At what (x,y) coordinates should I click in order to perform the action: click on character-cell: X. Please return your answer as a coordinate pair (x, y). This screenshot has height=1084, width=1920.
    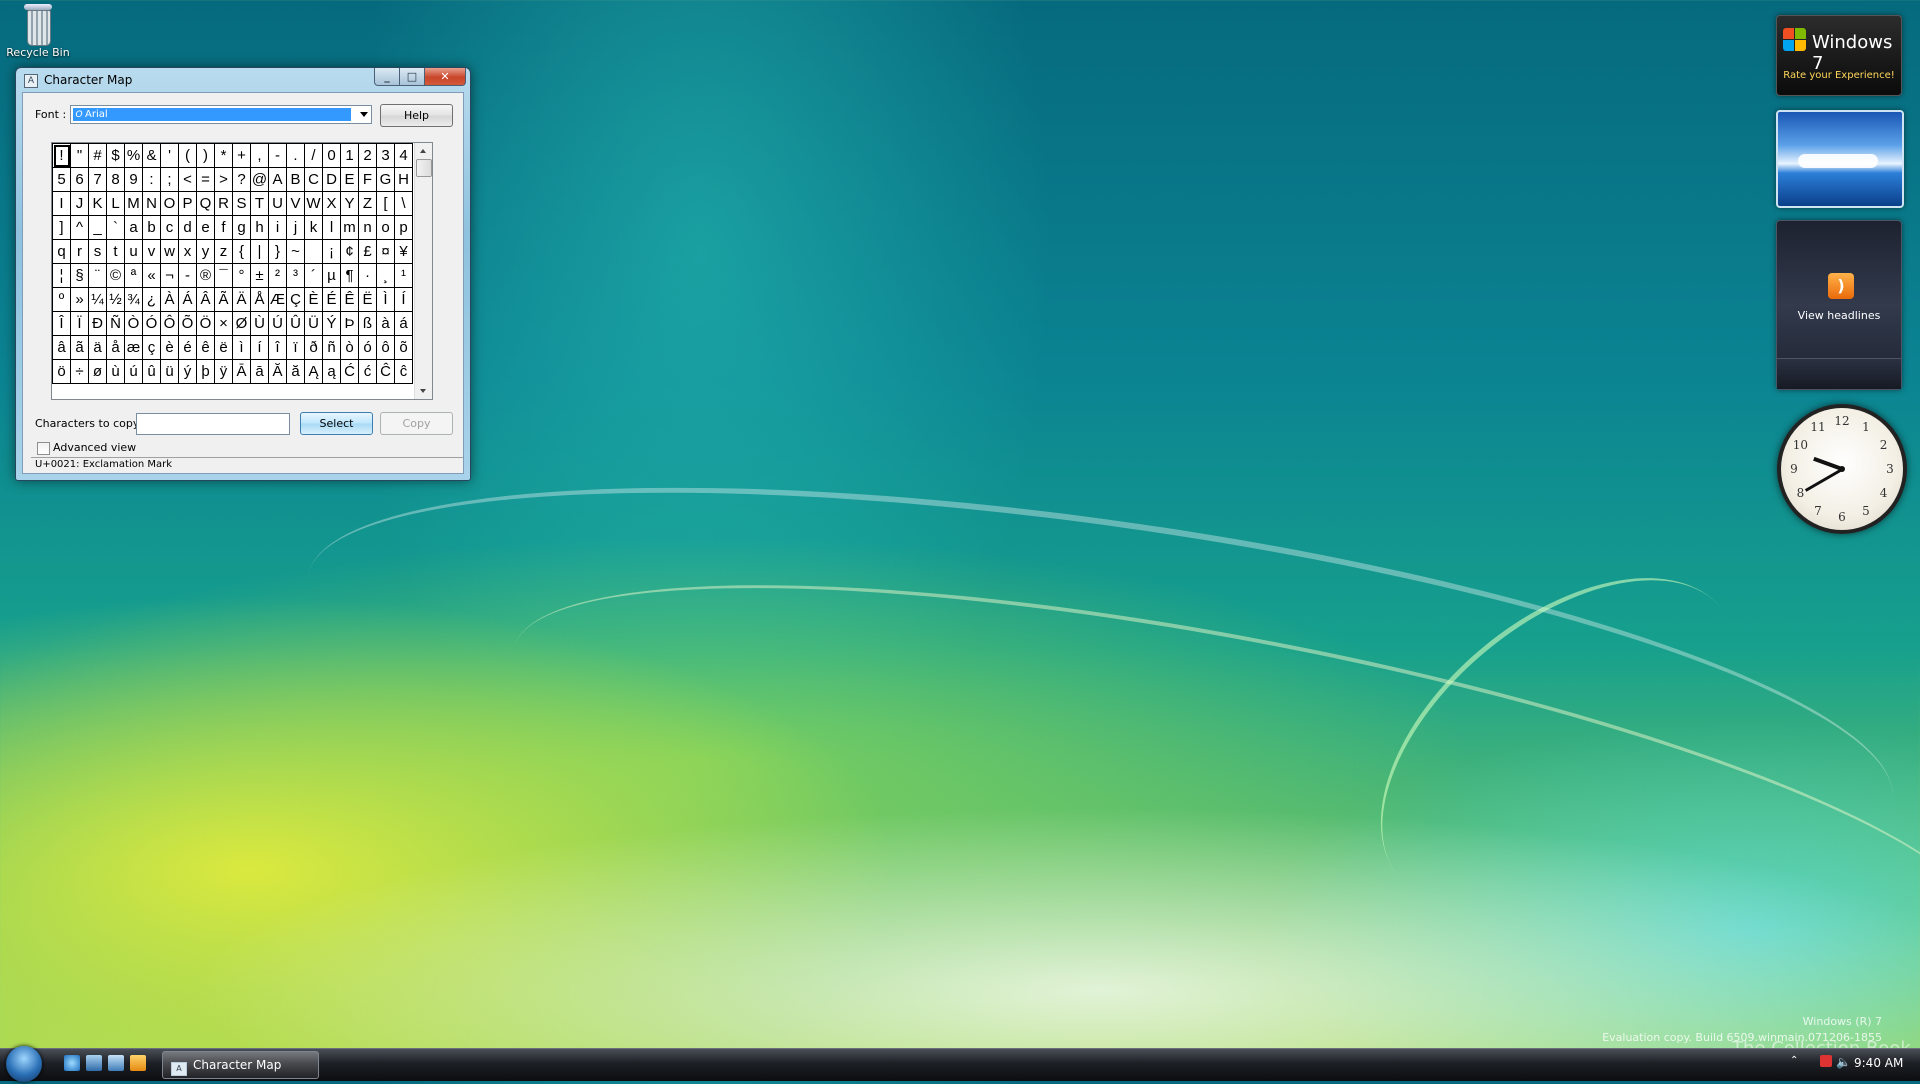
    Looking at the image, I should click on (331, 203).